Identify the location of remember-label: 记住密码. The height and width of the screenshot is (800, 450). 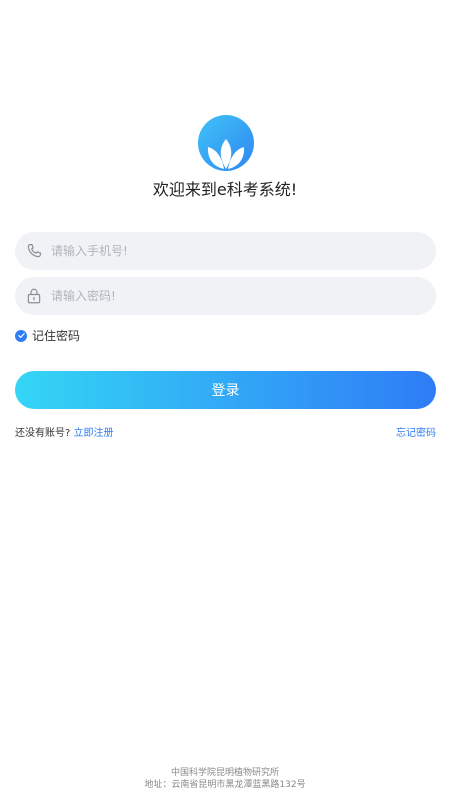
(56, 336).